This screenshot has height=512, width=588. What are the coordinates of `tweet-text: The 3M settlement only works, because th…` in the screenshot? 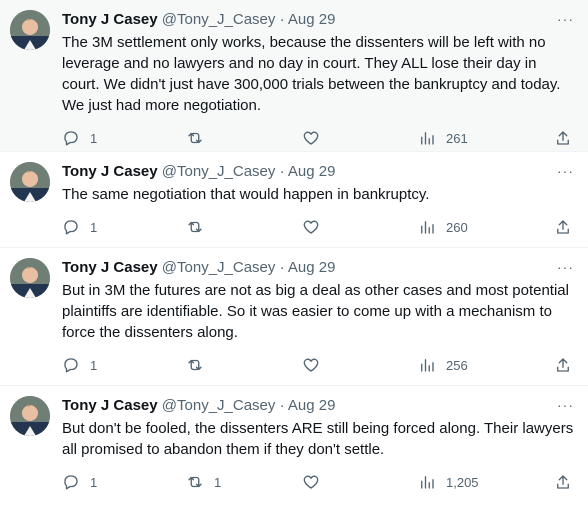 It's located at (313, 74).